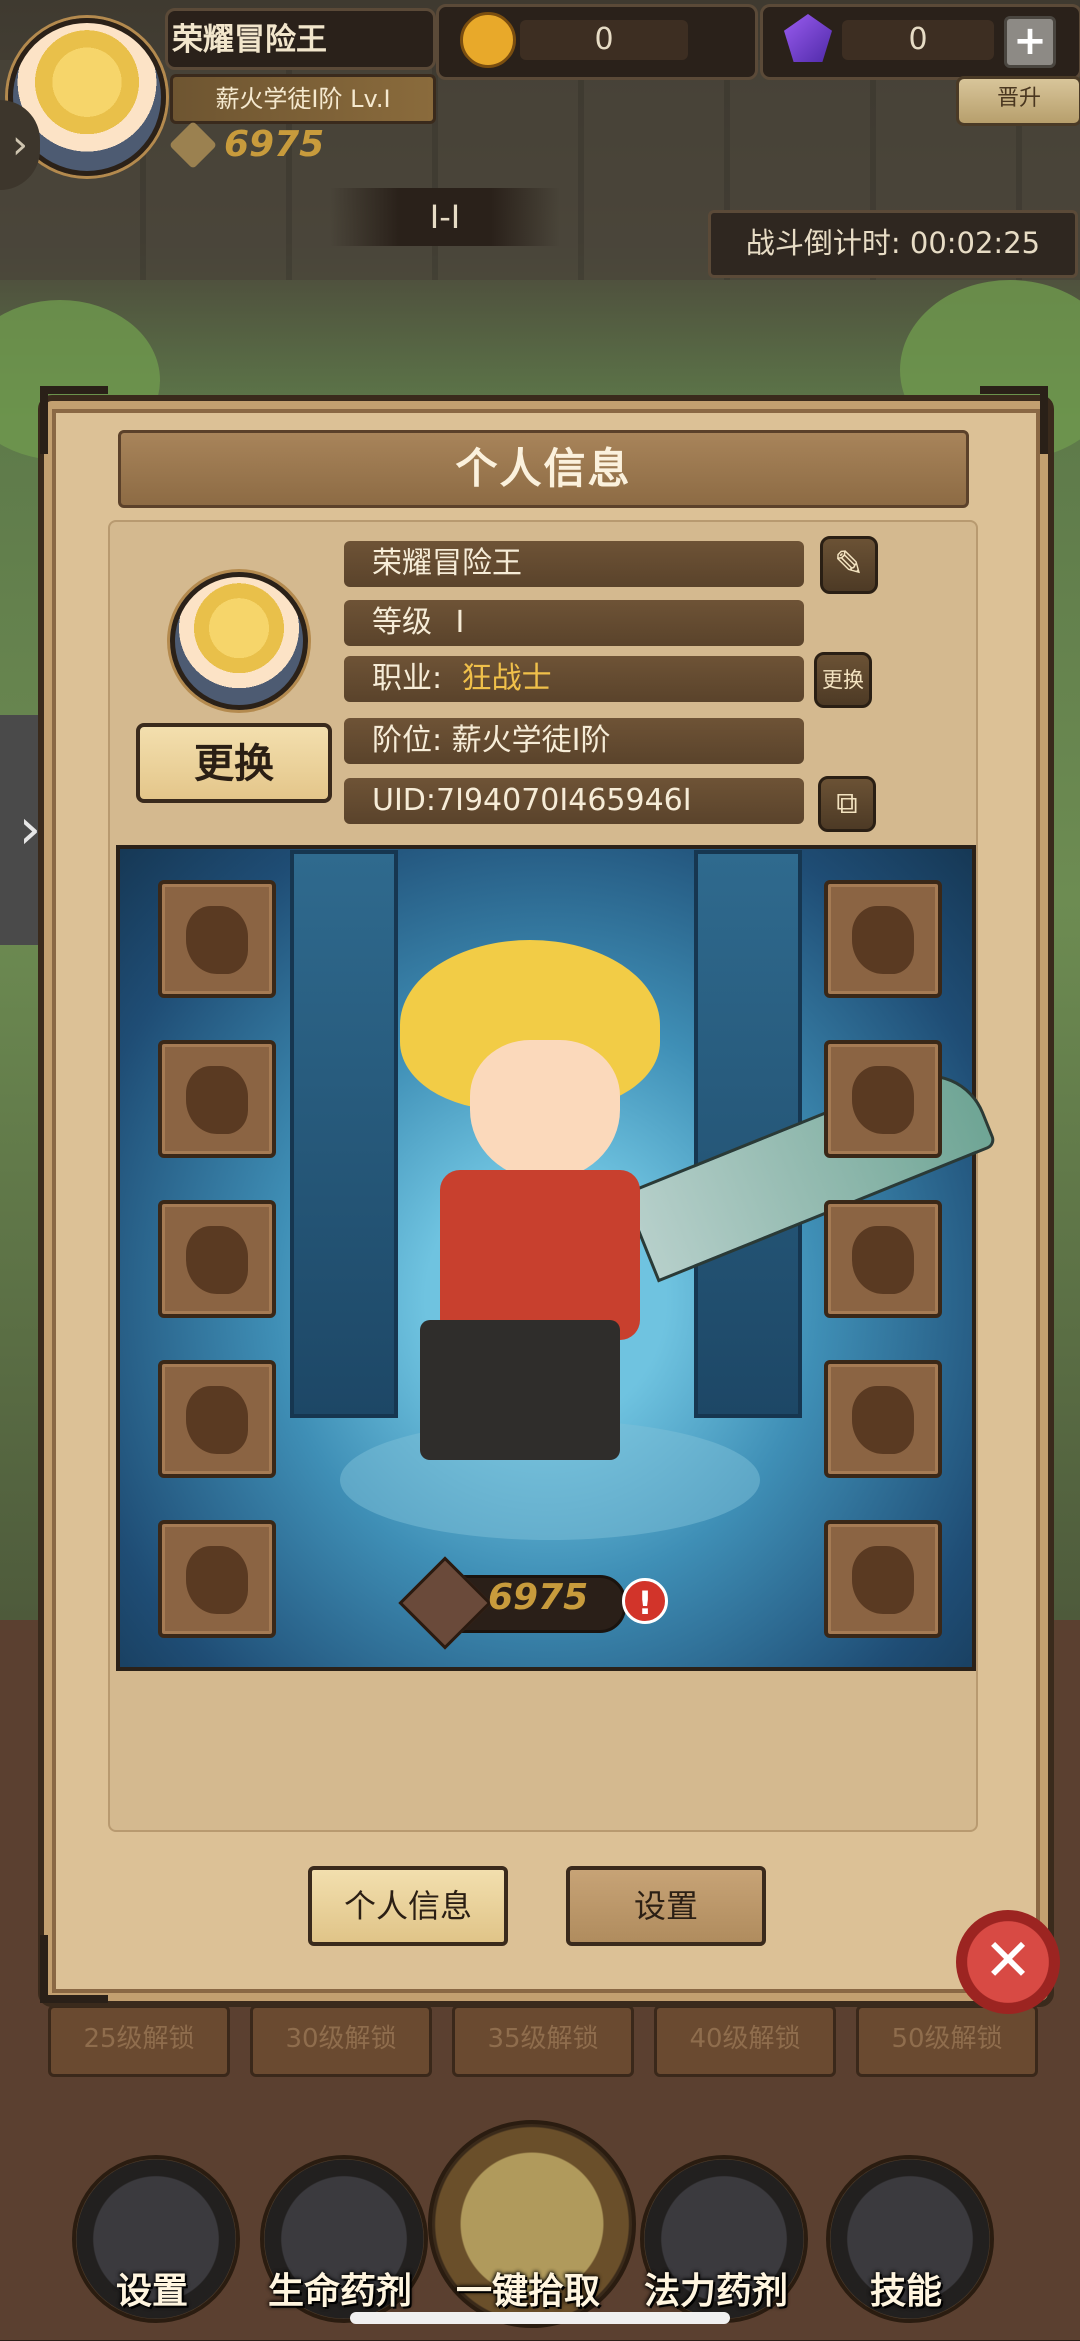 The width and height of the screenshot is (1080, 2341). I want to click on class-label: 职业:, so click(407, 678).